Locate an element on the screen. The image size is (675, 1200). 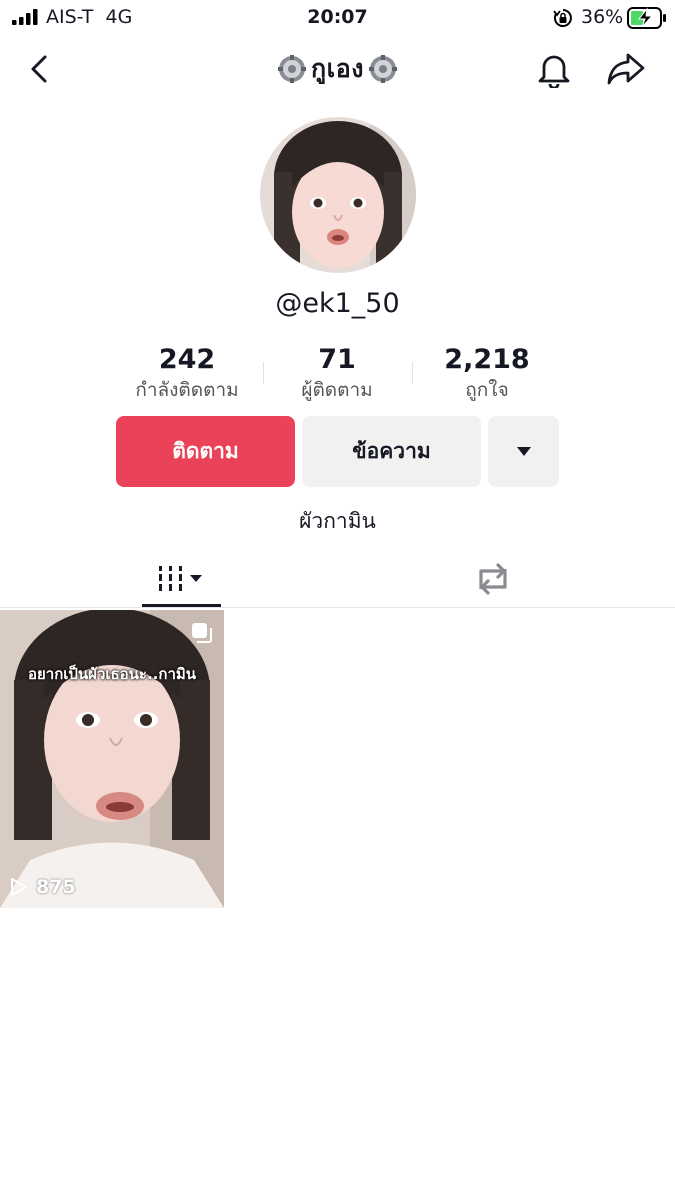
video-preview-image is located at coordinates (112, 759).